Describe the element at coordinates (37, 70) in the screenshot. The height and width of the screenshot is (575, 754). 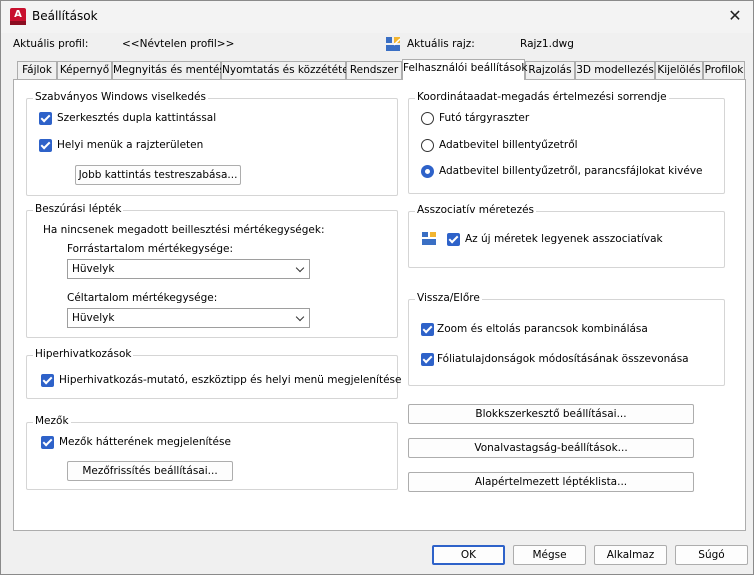
I see `tab-files: Fájlok` at that location.